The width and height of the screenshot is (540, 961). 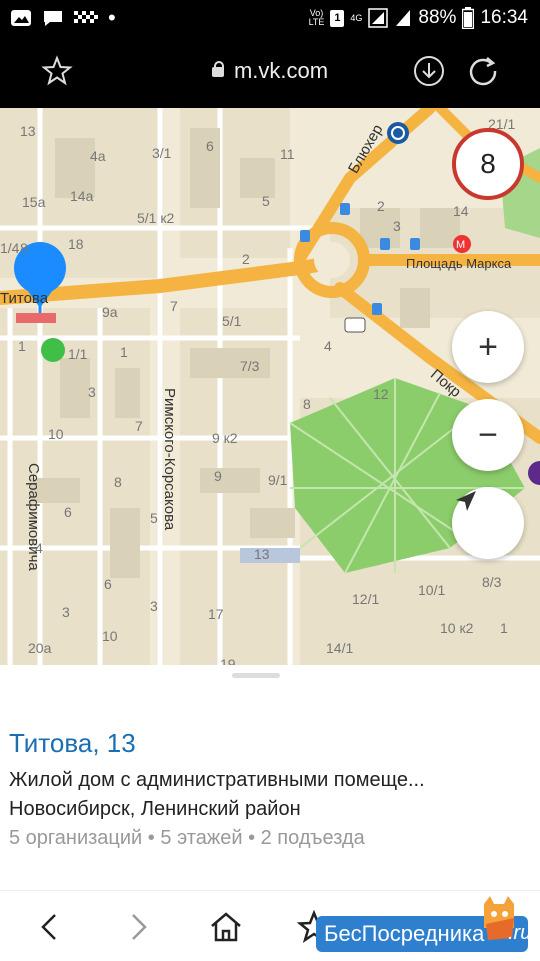 I want to click on watermark-text: БесПосредника, so click(x=404, y=933).